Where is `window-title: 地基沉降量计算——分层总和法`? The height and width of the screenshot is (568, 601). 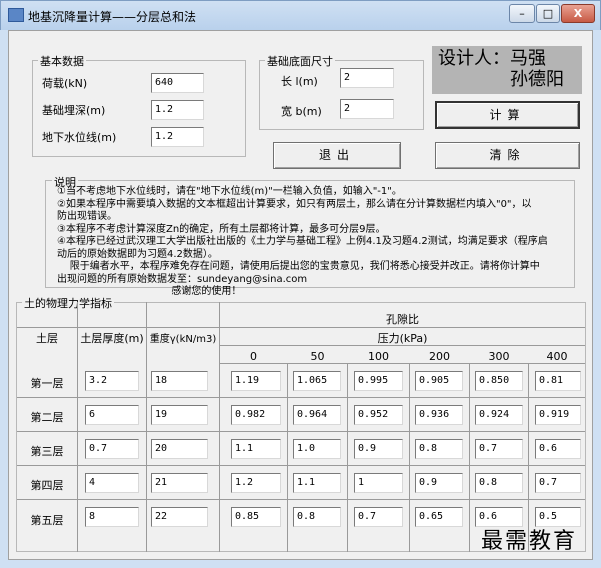
window-title: 地基沉降量计算——分层总和法 is located at coordinates (112, 17).